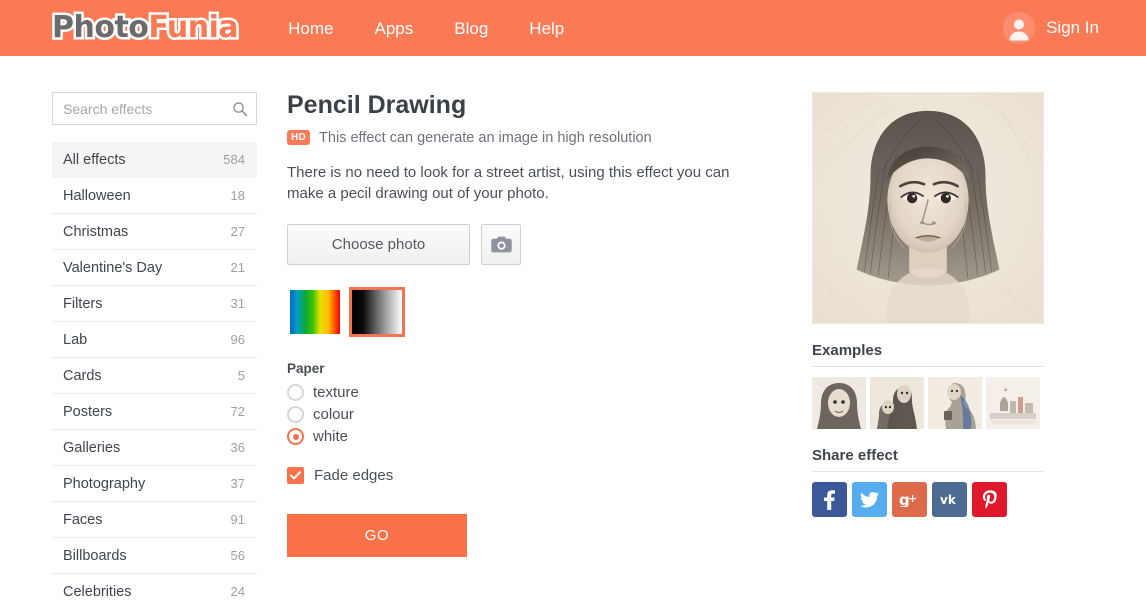  What do you see at coordinates (331, 437) in the screenshot?
I see `paper-option-label: white` at bounding box center [331, 437].